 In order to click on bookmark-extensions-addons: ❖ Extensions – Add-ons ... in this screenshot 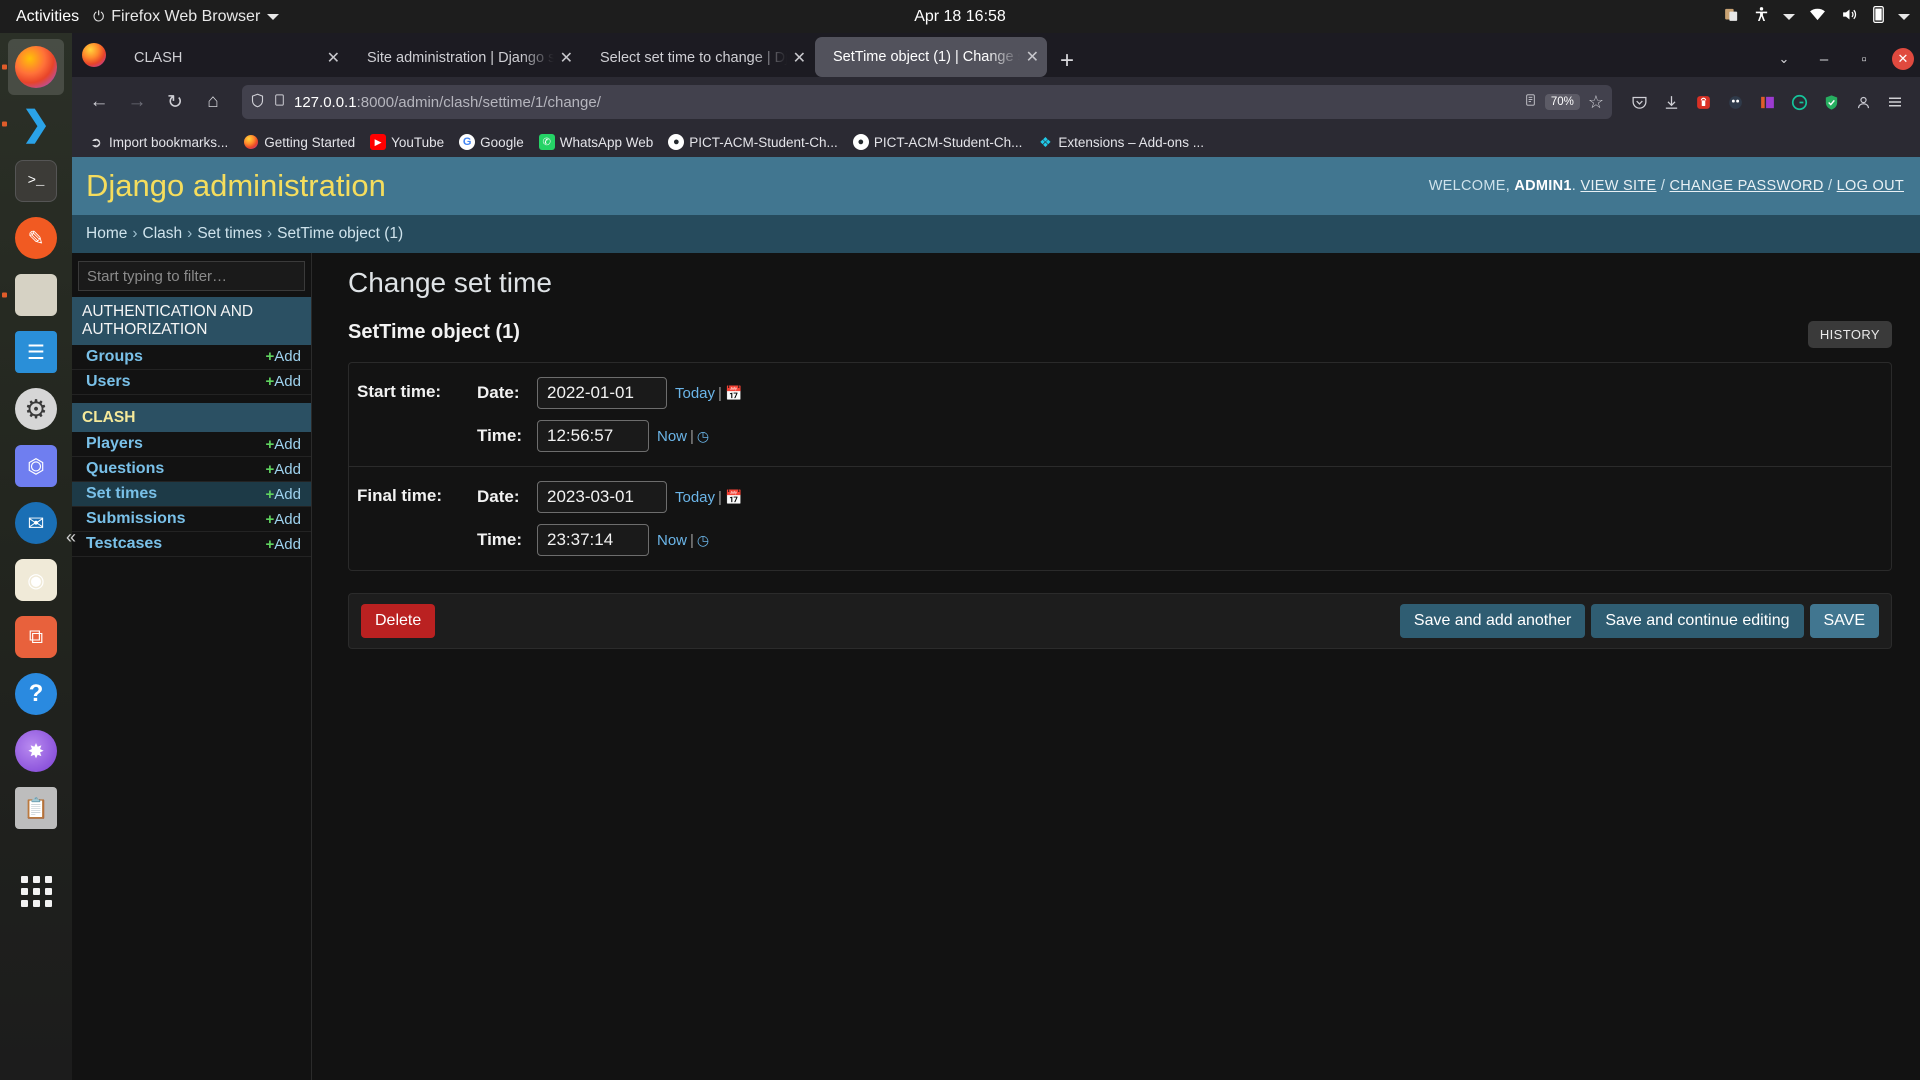, I will do `click(1120, 142)`.